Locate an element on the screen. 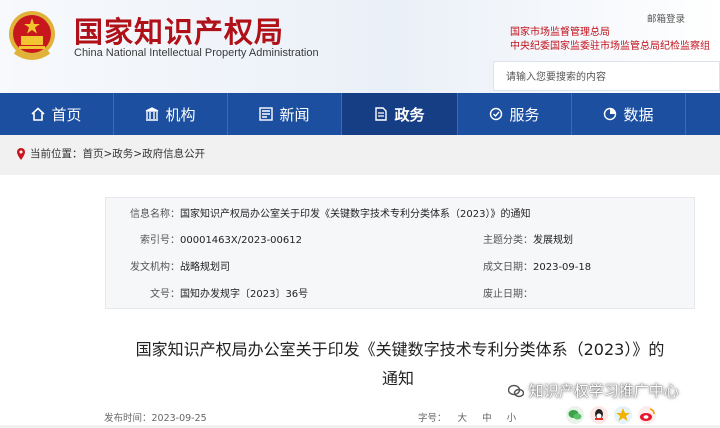 The width and height of the screenshot is (720, 428). site-title: 国家知识产权局 is located at coordinates (179, 30).